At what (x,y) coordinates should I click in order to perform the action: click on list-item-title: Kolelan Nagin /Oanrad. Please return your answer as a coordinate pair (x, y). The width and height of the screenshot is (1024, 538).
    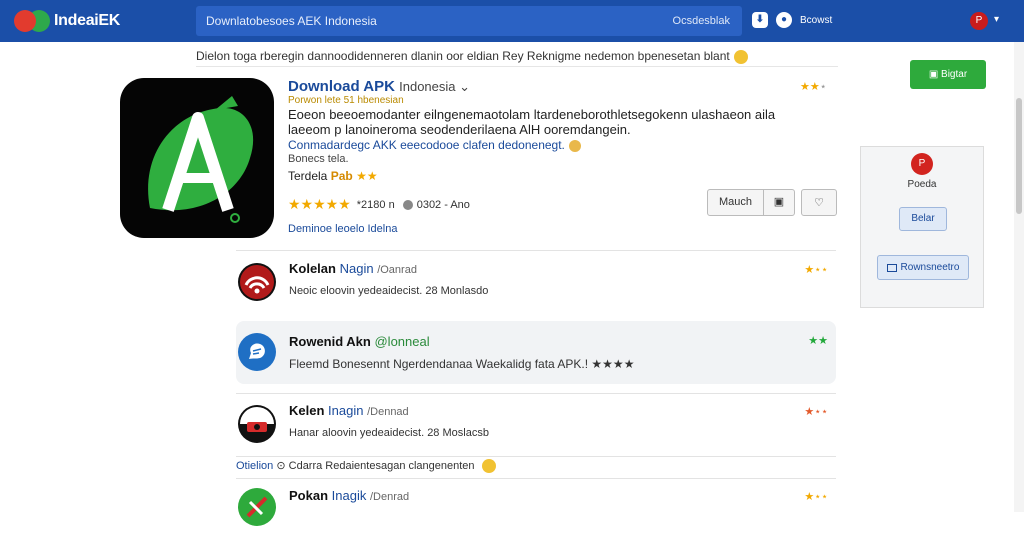
    Looking at the image, I should click on (353, 268).